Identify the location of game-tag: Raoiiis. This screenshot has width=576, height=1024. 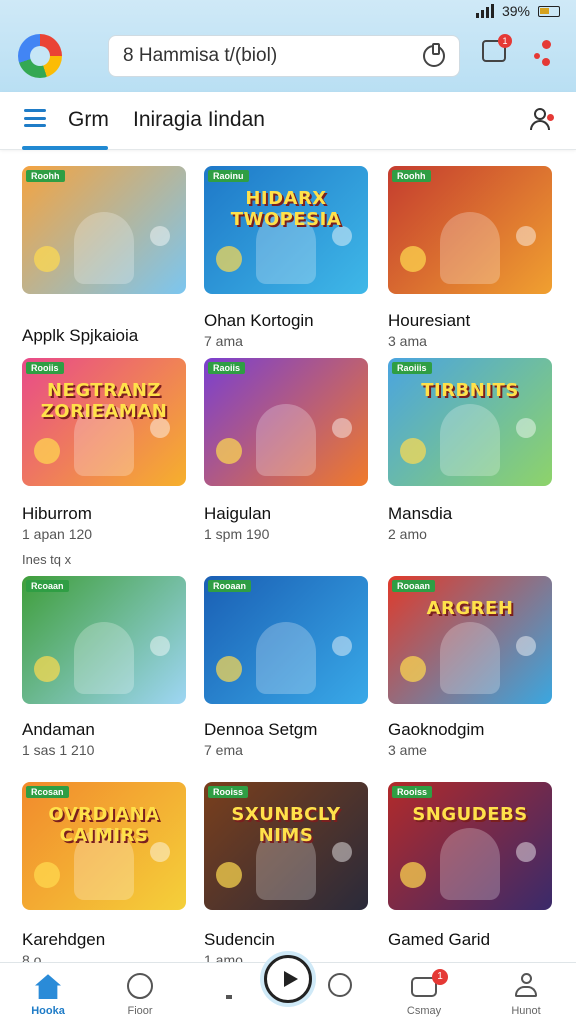
(412, 368).